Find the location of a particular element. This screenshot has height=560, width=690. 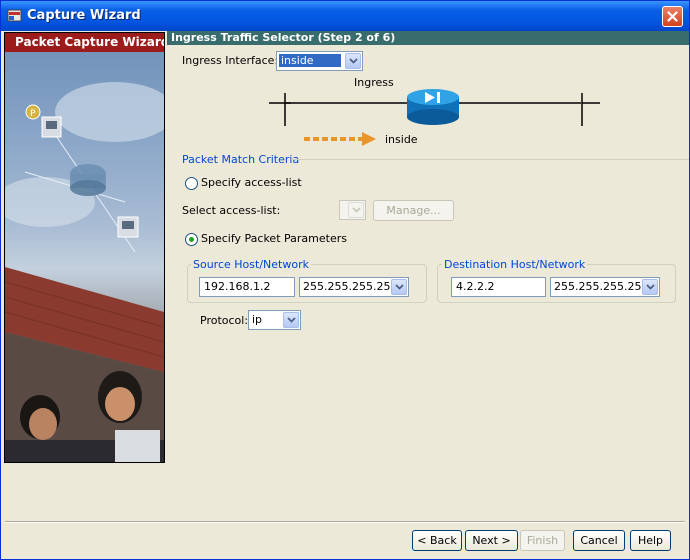

source-ip-input: 192.168.1.2 is located at coordinates (247, 287).